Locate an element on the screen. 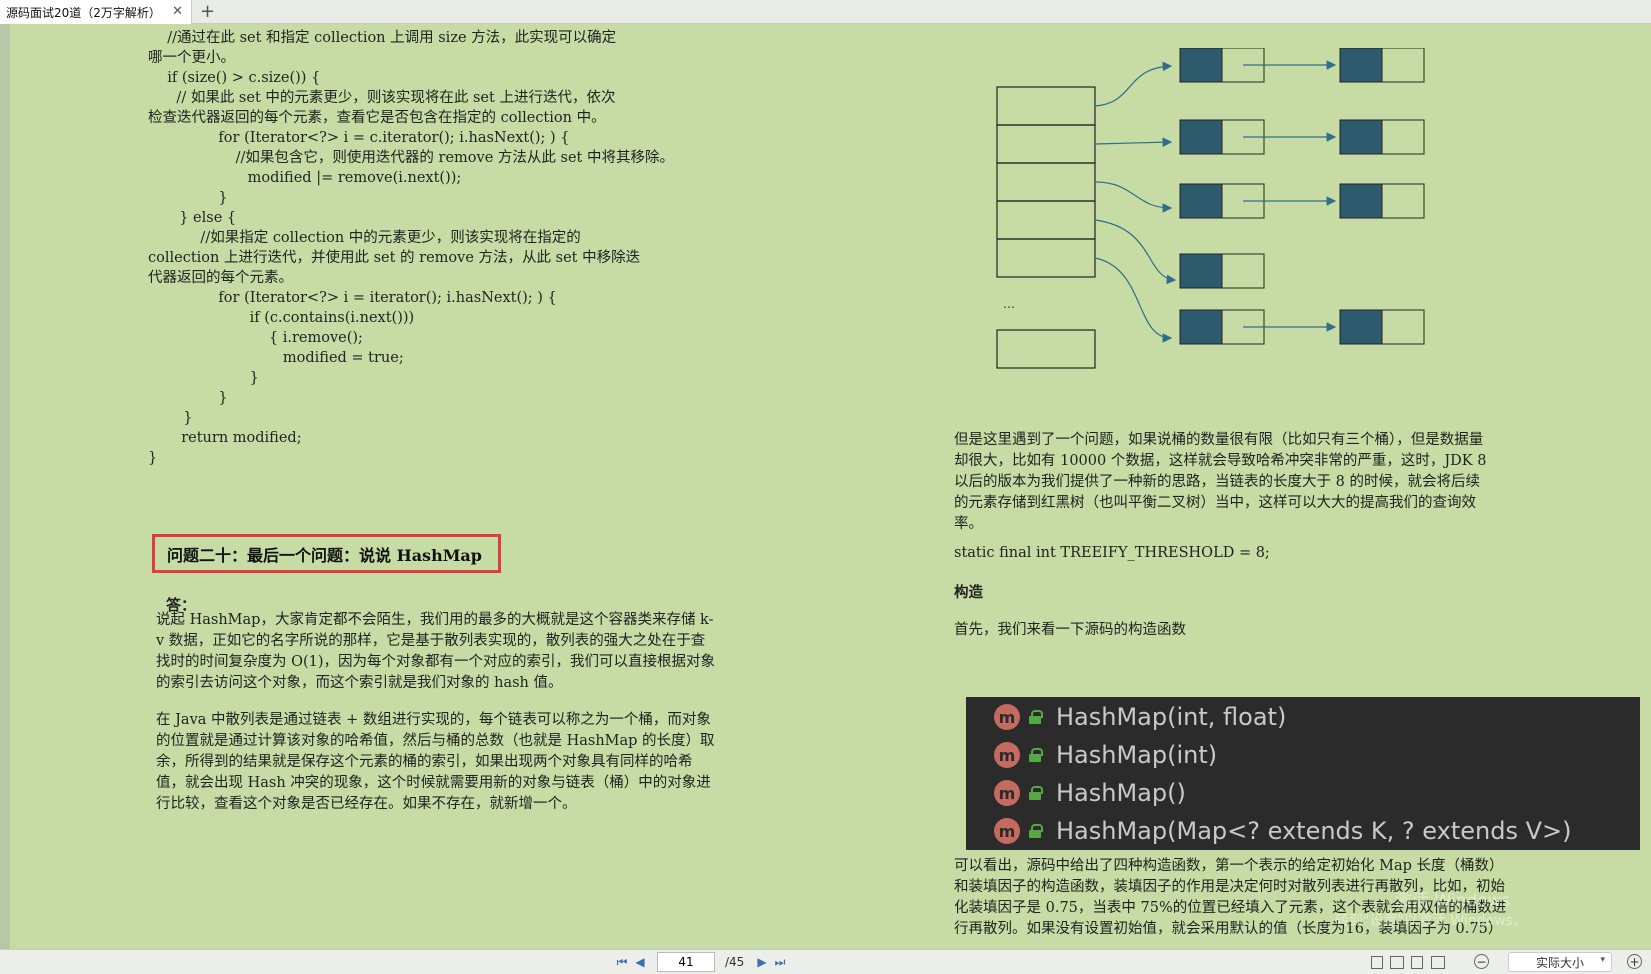 The width and height of the screenshot is (1651, 974). code-line: if (c.contains(i.next())) is located at coordinates (318, 318).